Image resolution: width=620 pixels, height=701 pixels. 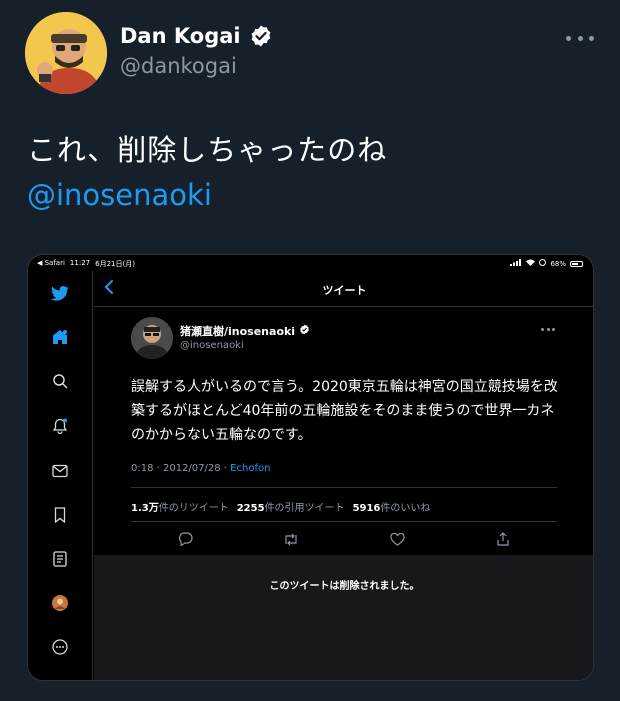 What do you see at coordinates (119, 195) in the screenshot?
I see `mention-link: @inosenaoki` at bounding box center [119, 195].